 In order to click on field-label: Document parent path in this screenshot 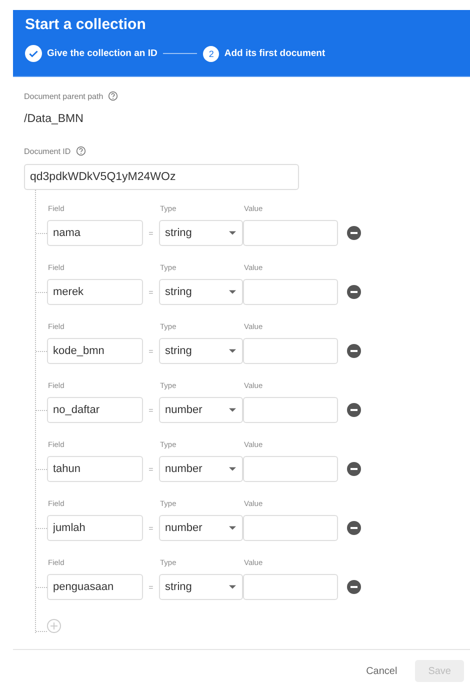, I will do `click(64, 96)`.